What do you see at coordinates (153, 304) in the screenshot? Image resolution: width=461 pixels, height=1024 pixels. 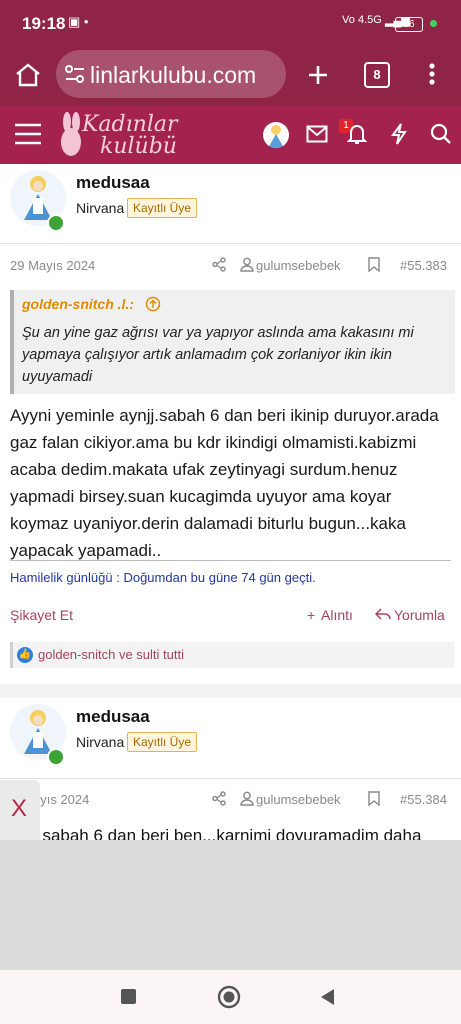 I see `quote-jump-icon` at bounding box center [153, 304].